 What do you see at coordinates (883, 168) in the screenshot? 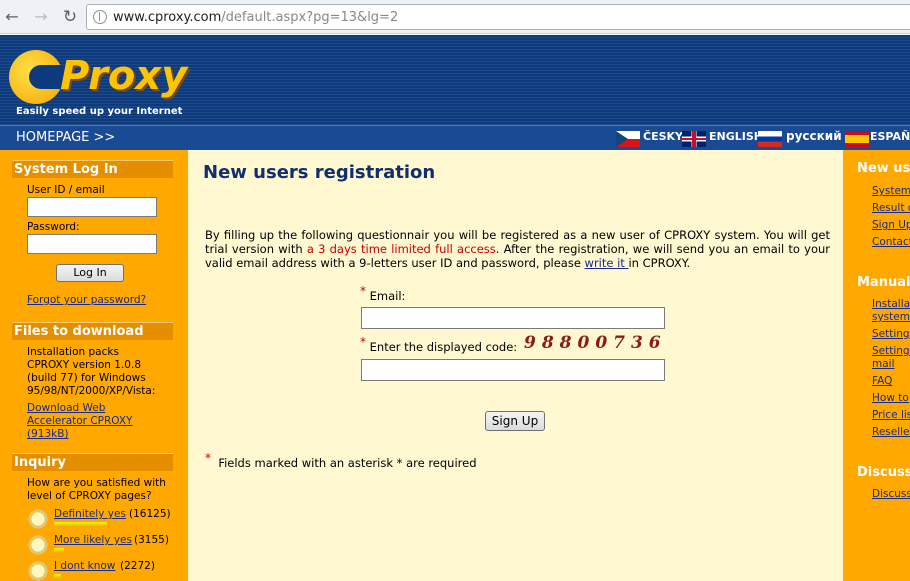
I see `right-section-title: New use` at bounding box center [883, 168].